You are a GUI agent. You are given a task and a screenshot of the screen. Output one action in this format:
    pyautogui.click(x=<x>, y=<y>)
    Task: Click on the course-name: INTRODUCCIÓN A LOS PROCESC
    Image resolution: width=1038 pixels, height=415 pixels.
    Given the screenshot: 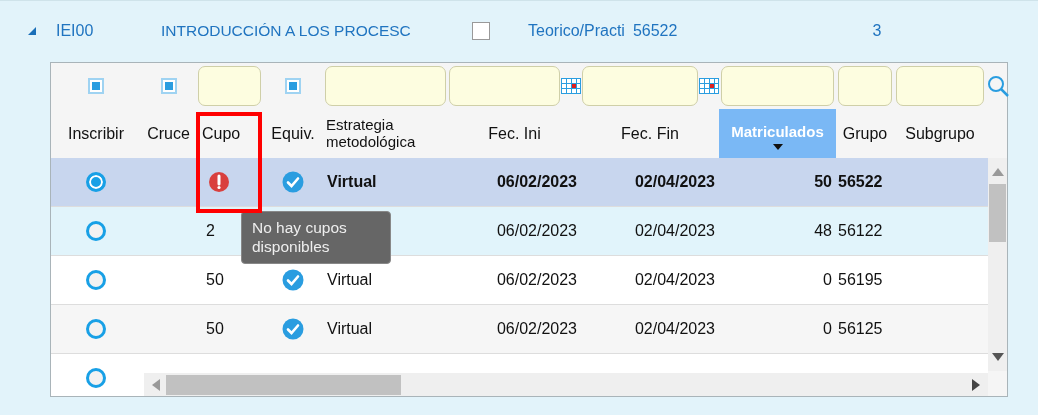 What is the action you would take?
    pyautogui.click(x=286, y=31)
    